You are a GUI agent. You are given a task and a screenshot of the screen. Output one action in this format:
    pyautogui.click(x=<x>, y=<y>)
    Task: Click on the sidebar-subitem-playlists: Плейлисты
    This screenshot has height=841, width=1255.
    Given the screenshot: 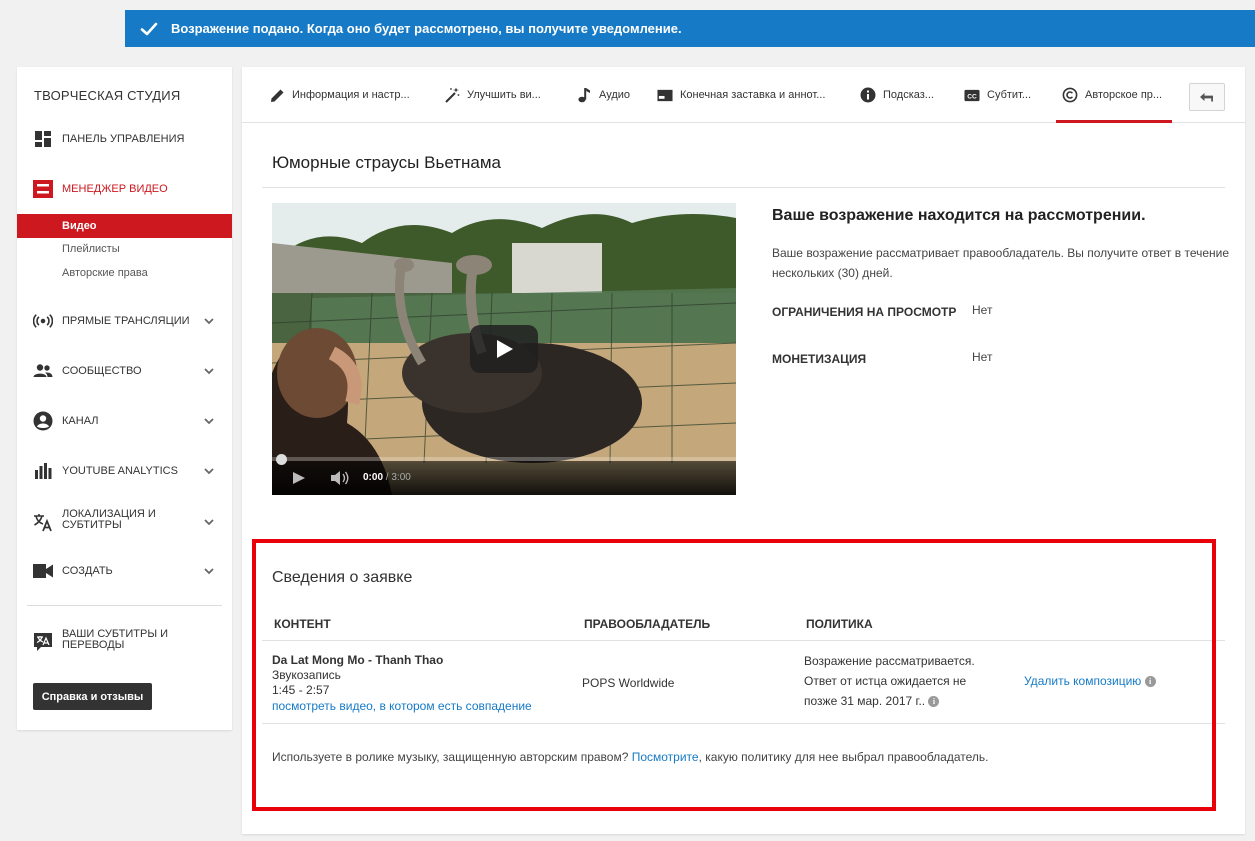 What is the action you would take?
    pyautogui.click(x=124, y=249)
    